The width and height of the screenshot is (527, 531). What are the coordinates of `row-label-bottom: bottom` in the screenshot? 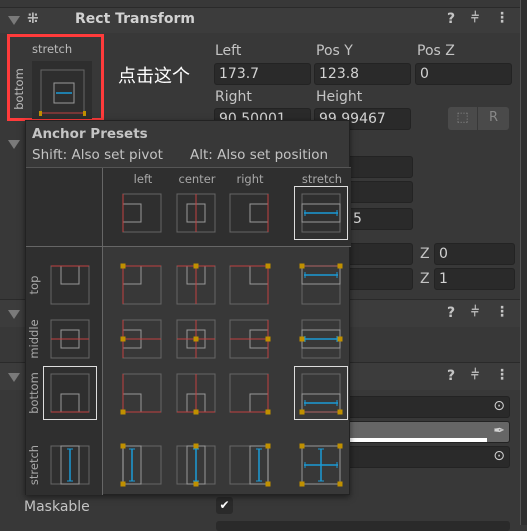 It's located at (34, 393).